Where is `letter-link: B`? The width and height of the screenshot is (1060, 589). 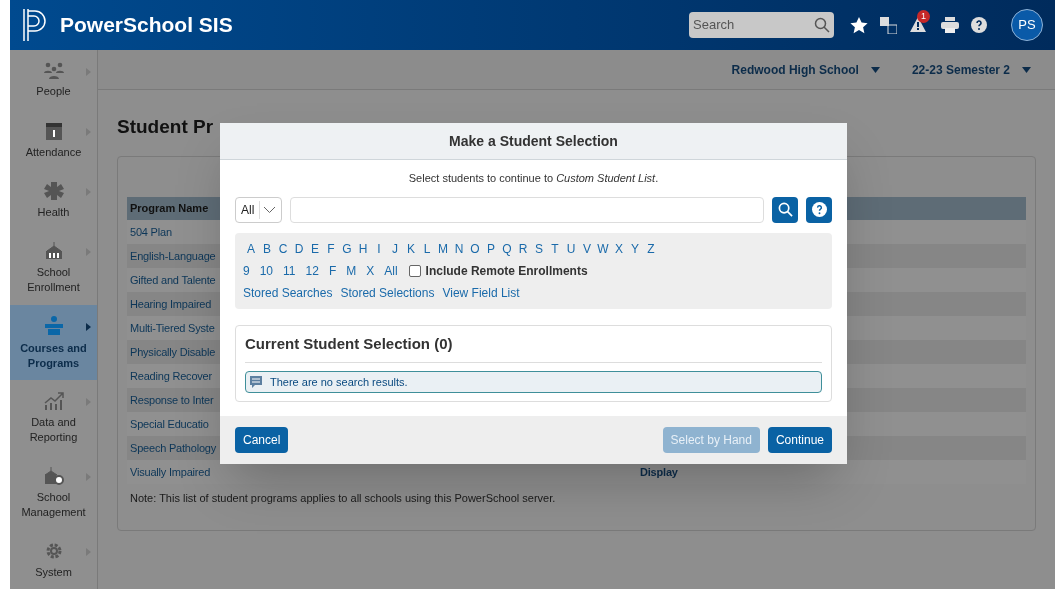 letter-link: B is located at coordinates (267, 248).